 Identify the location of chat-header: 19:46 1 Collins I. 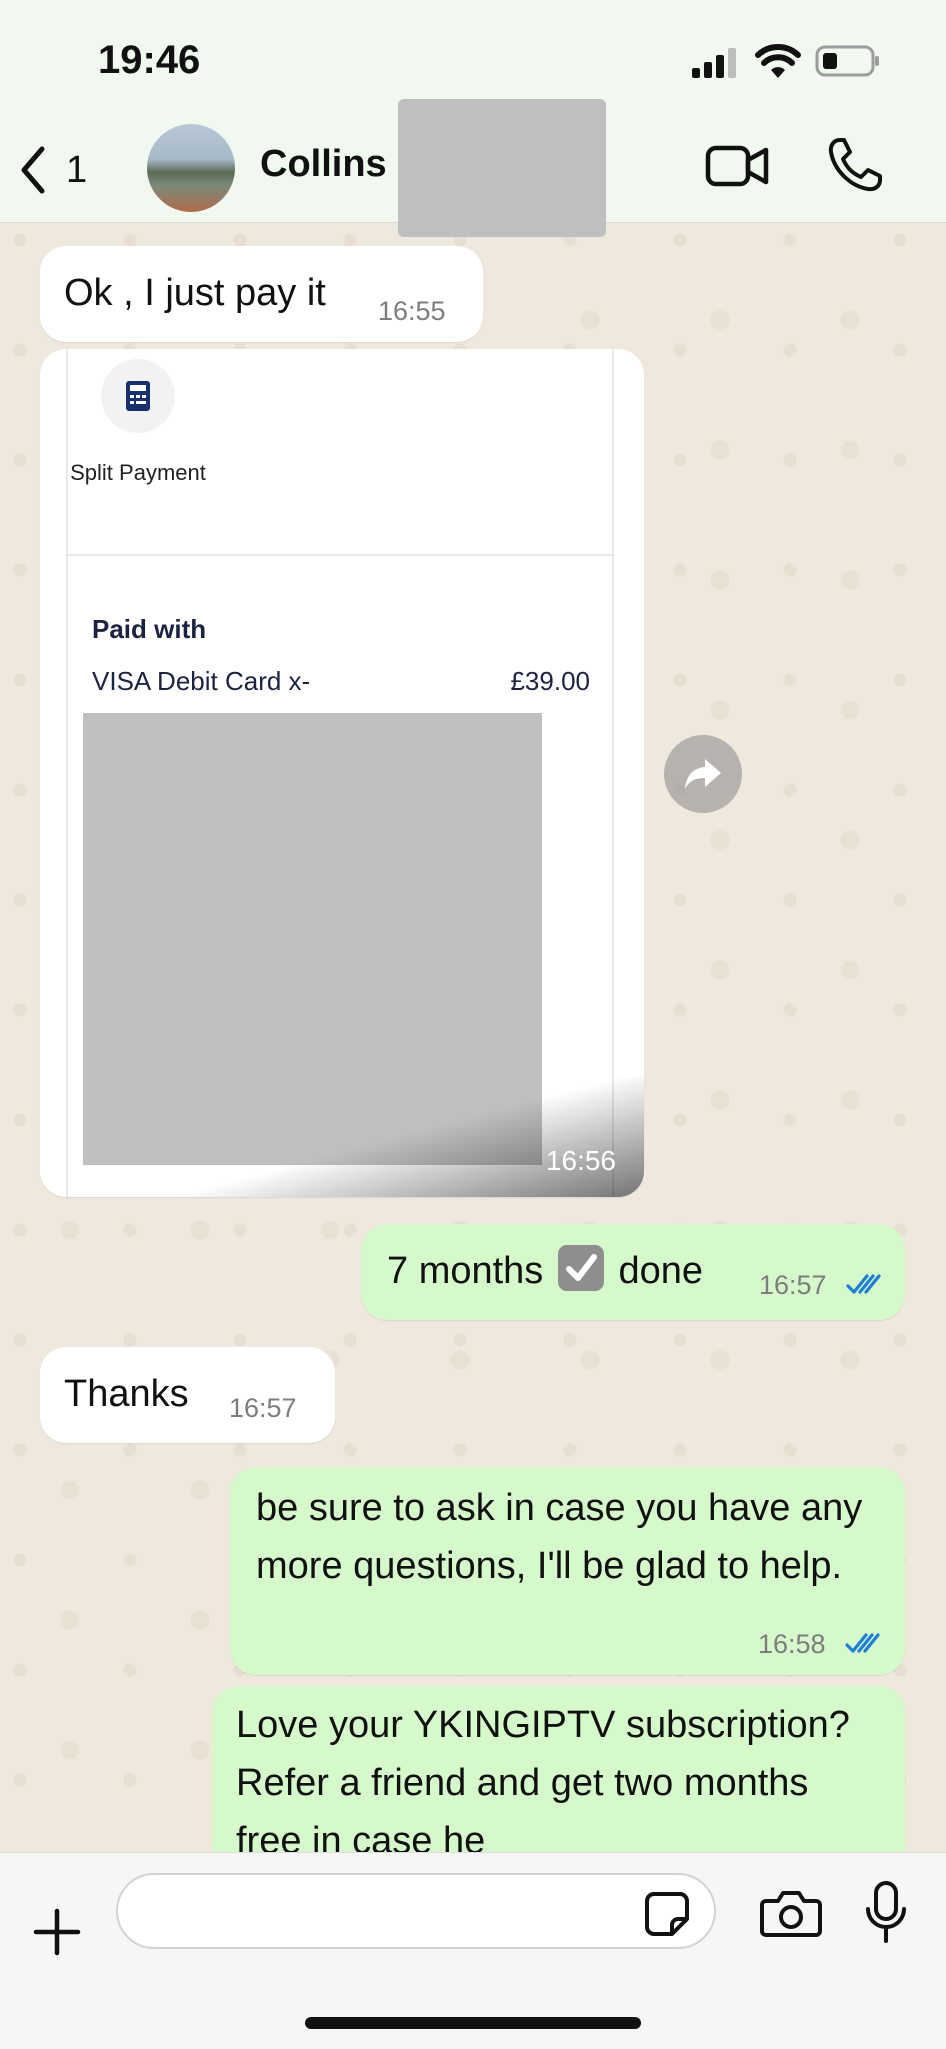
(473, 118).